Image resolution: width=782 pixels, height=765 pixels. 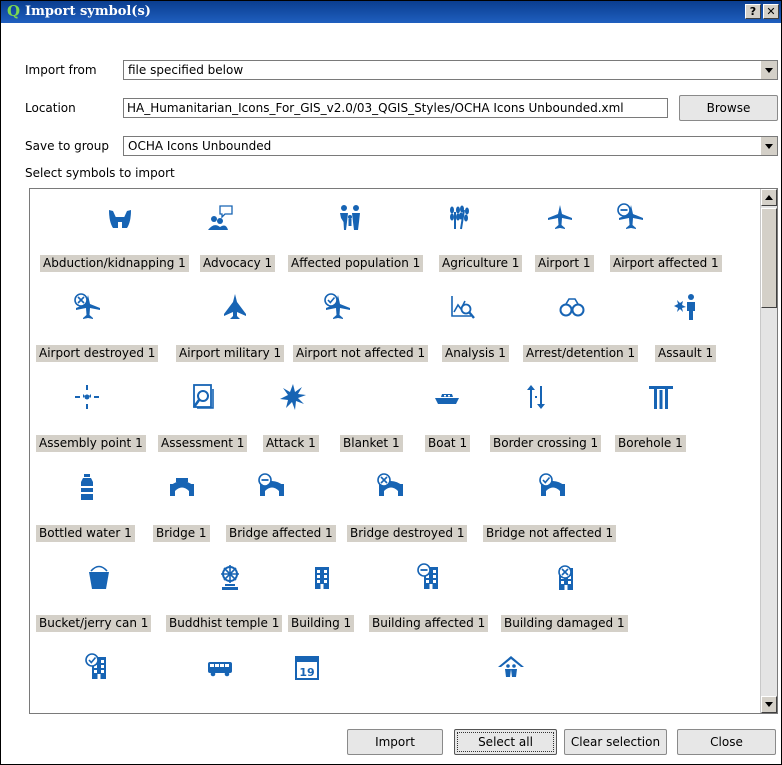 What do you see at coordinates (220, 667) in the screenshot?
I see `bus-icon` at bounding box center [220, 667].